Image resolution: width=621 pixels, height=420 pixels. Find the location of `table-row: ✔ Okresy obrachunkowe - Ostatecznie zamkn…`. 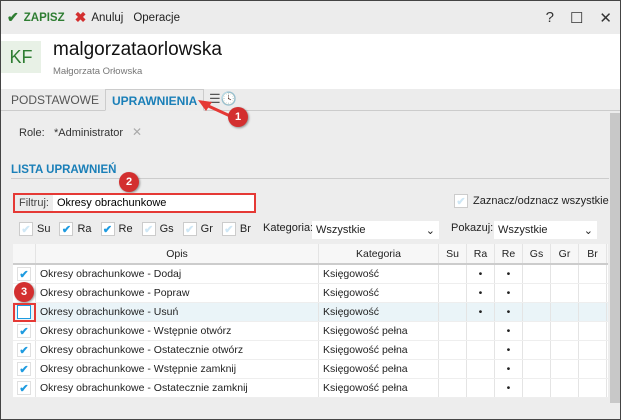

table-row: ✔ Okresy obrachunkowe - Ostatecznie zamkn… is located at coordinates (310, 388).